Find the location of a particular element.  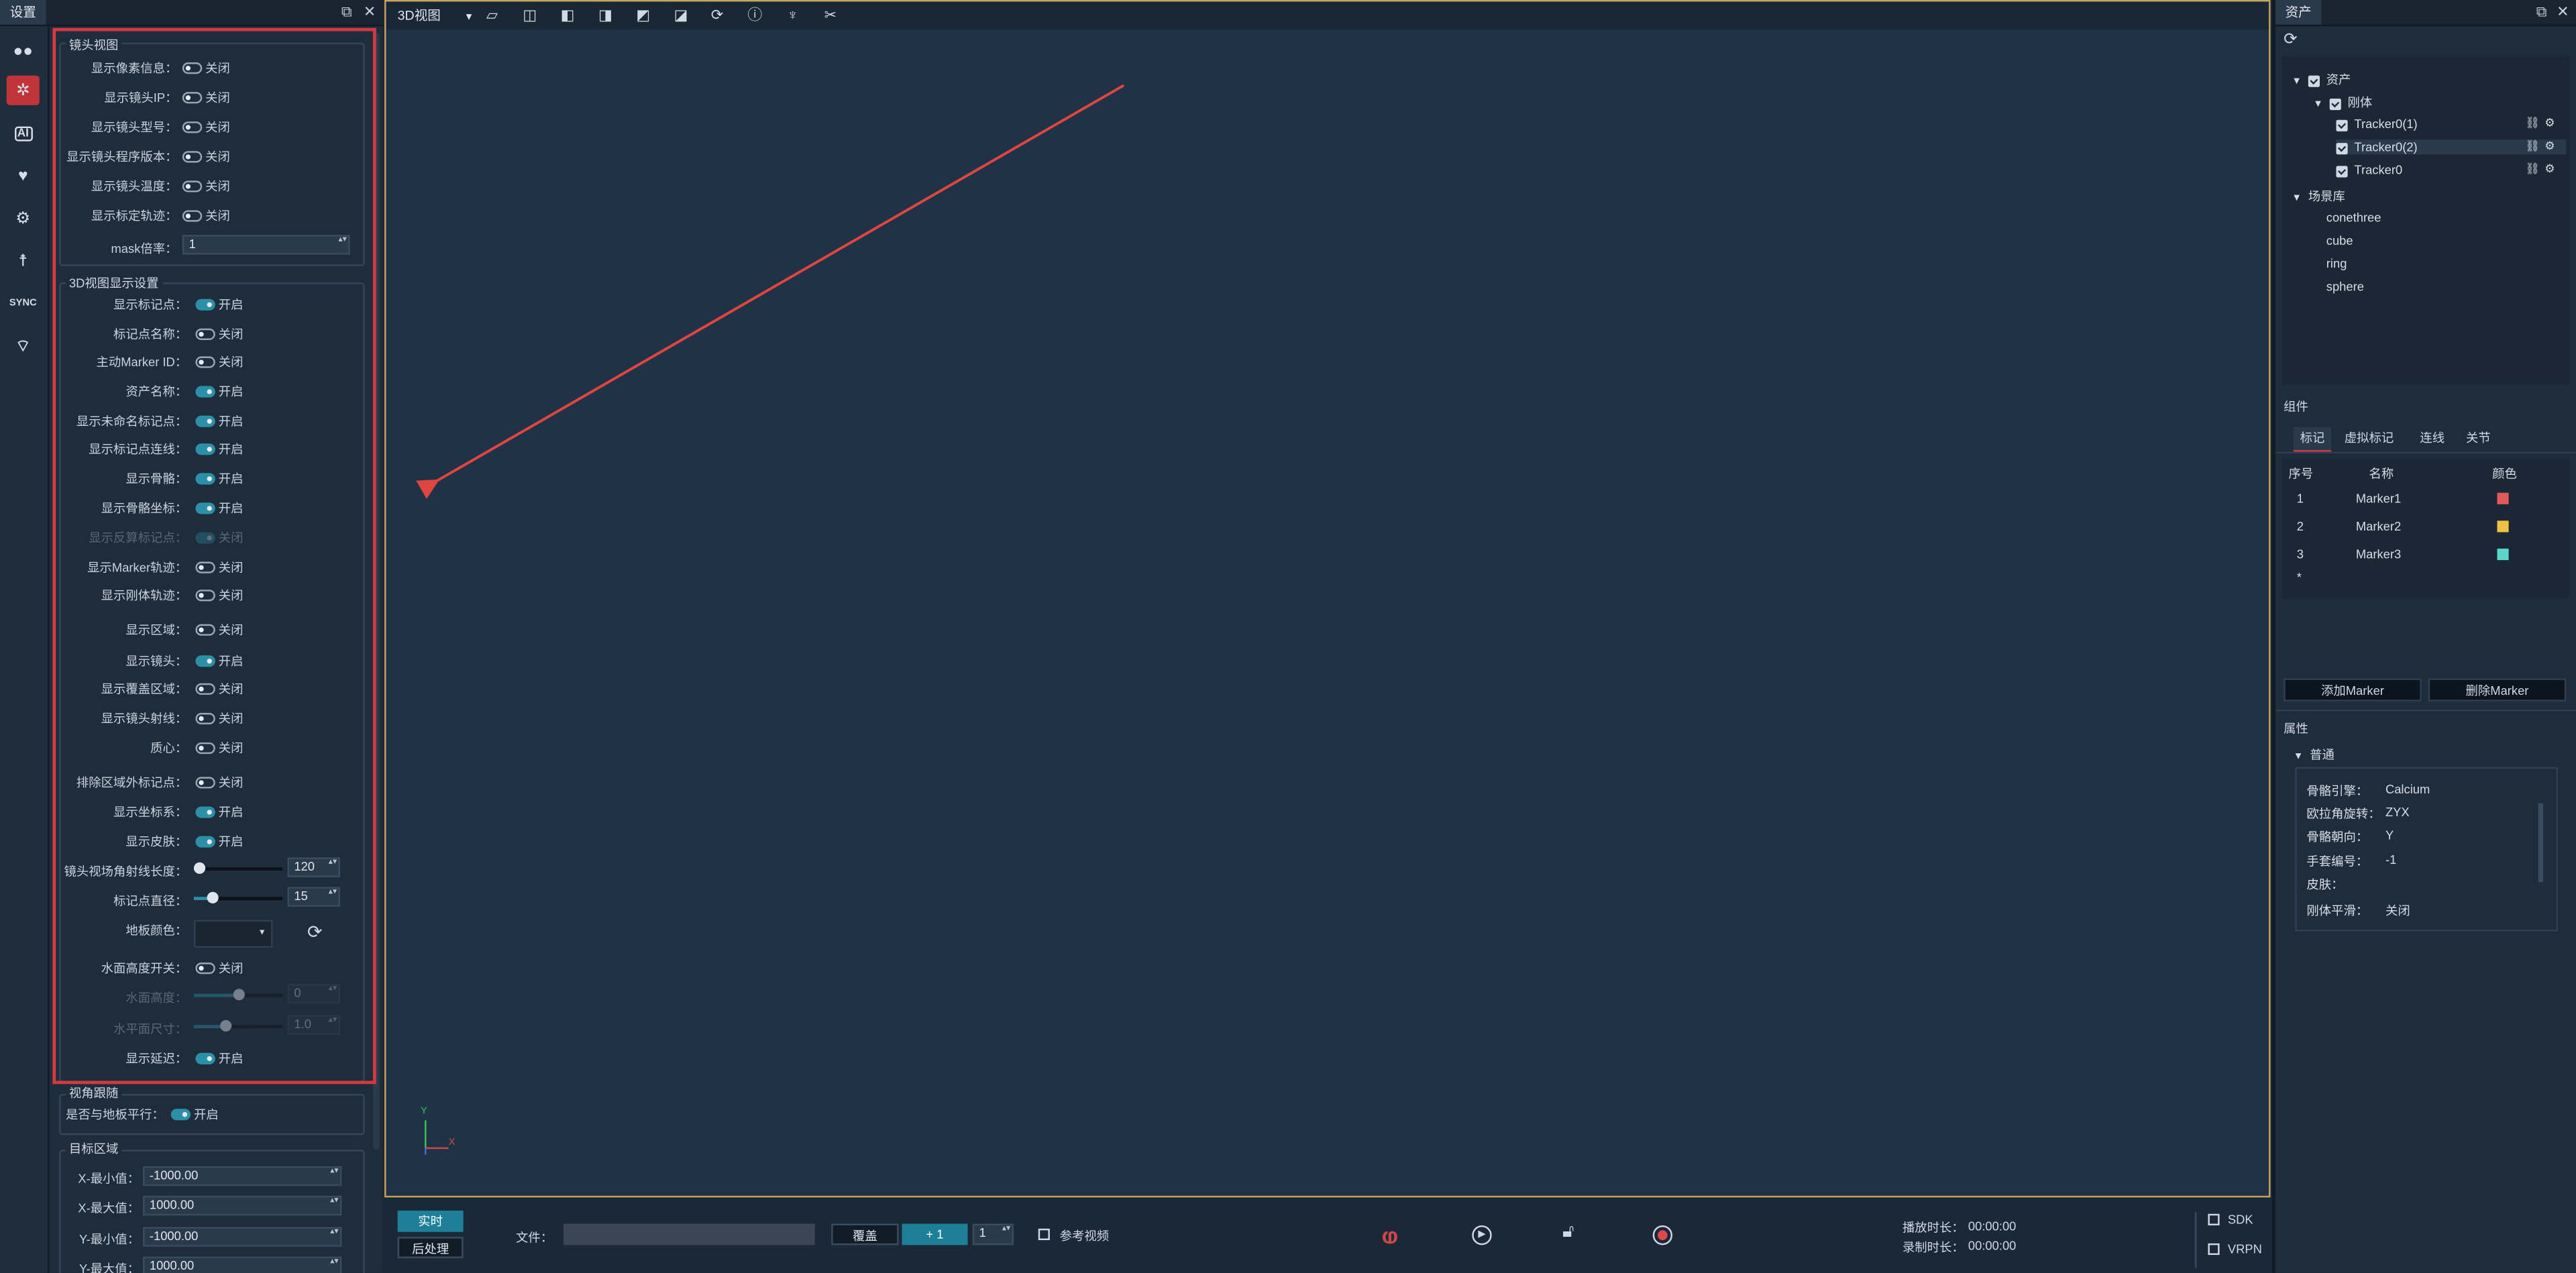

general-section: ▼ 普通 is located at coordinates (2314, 755).